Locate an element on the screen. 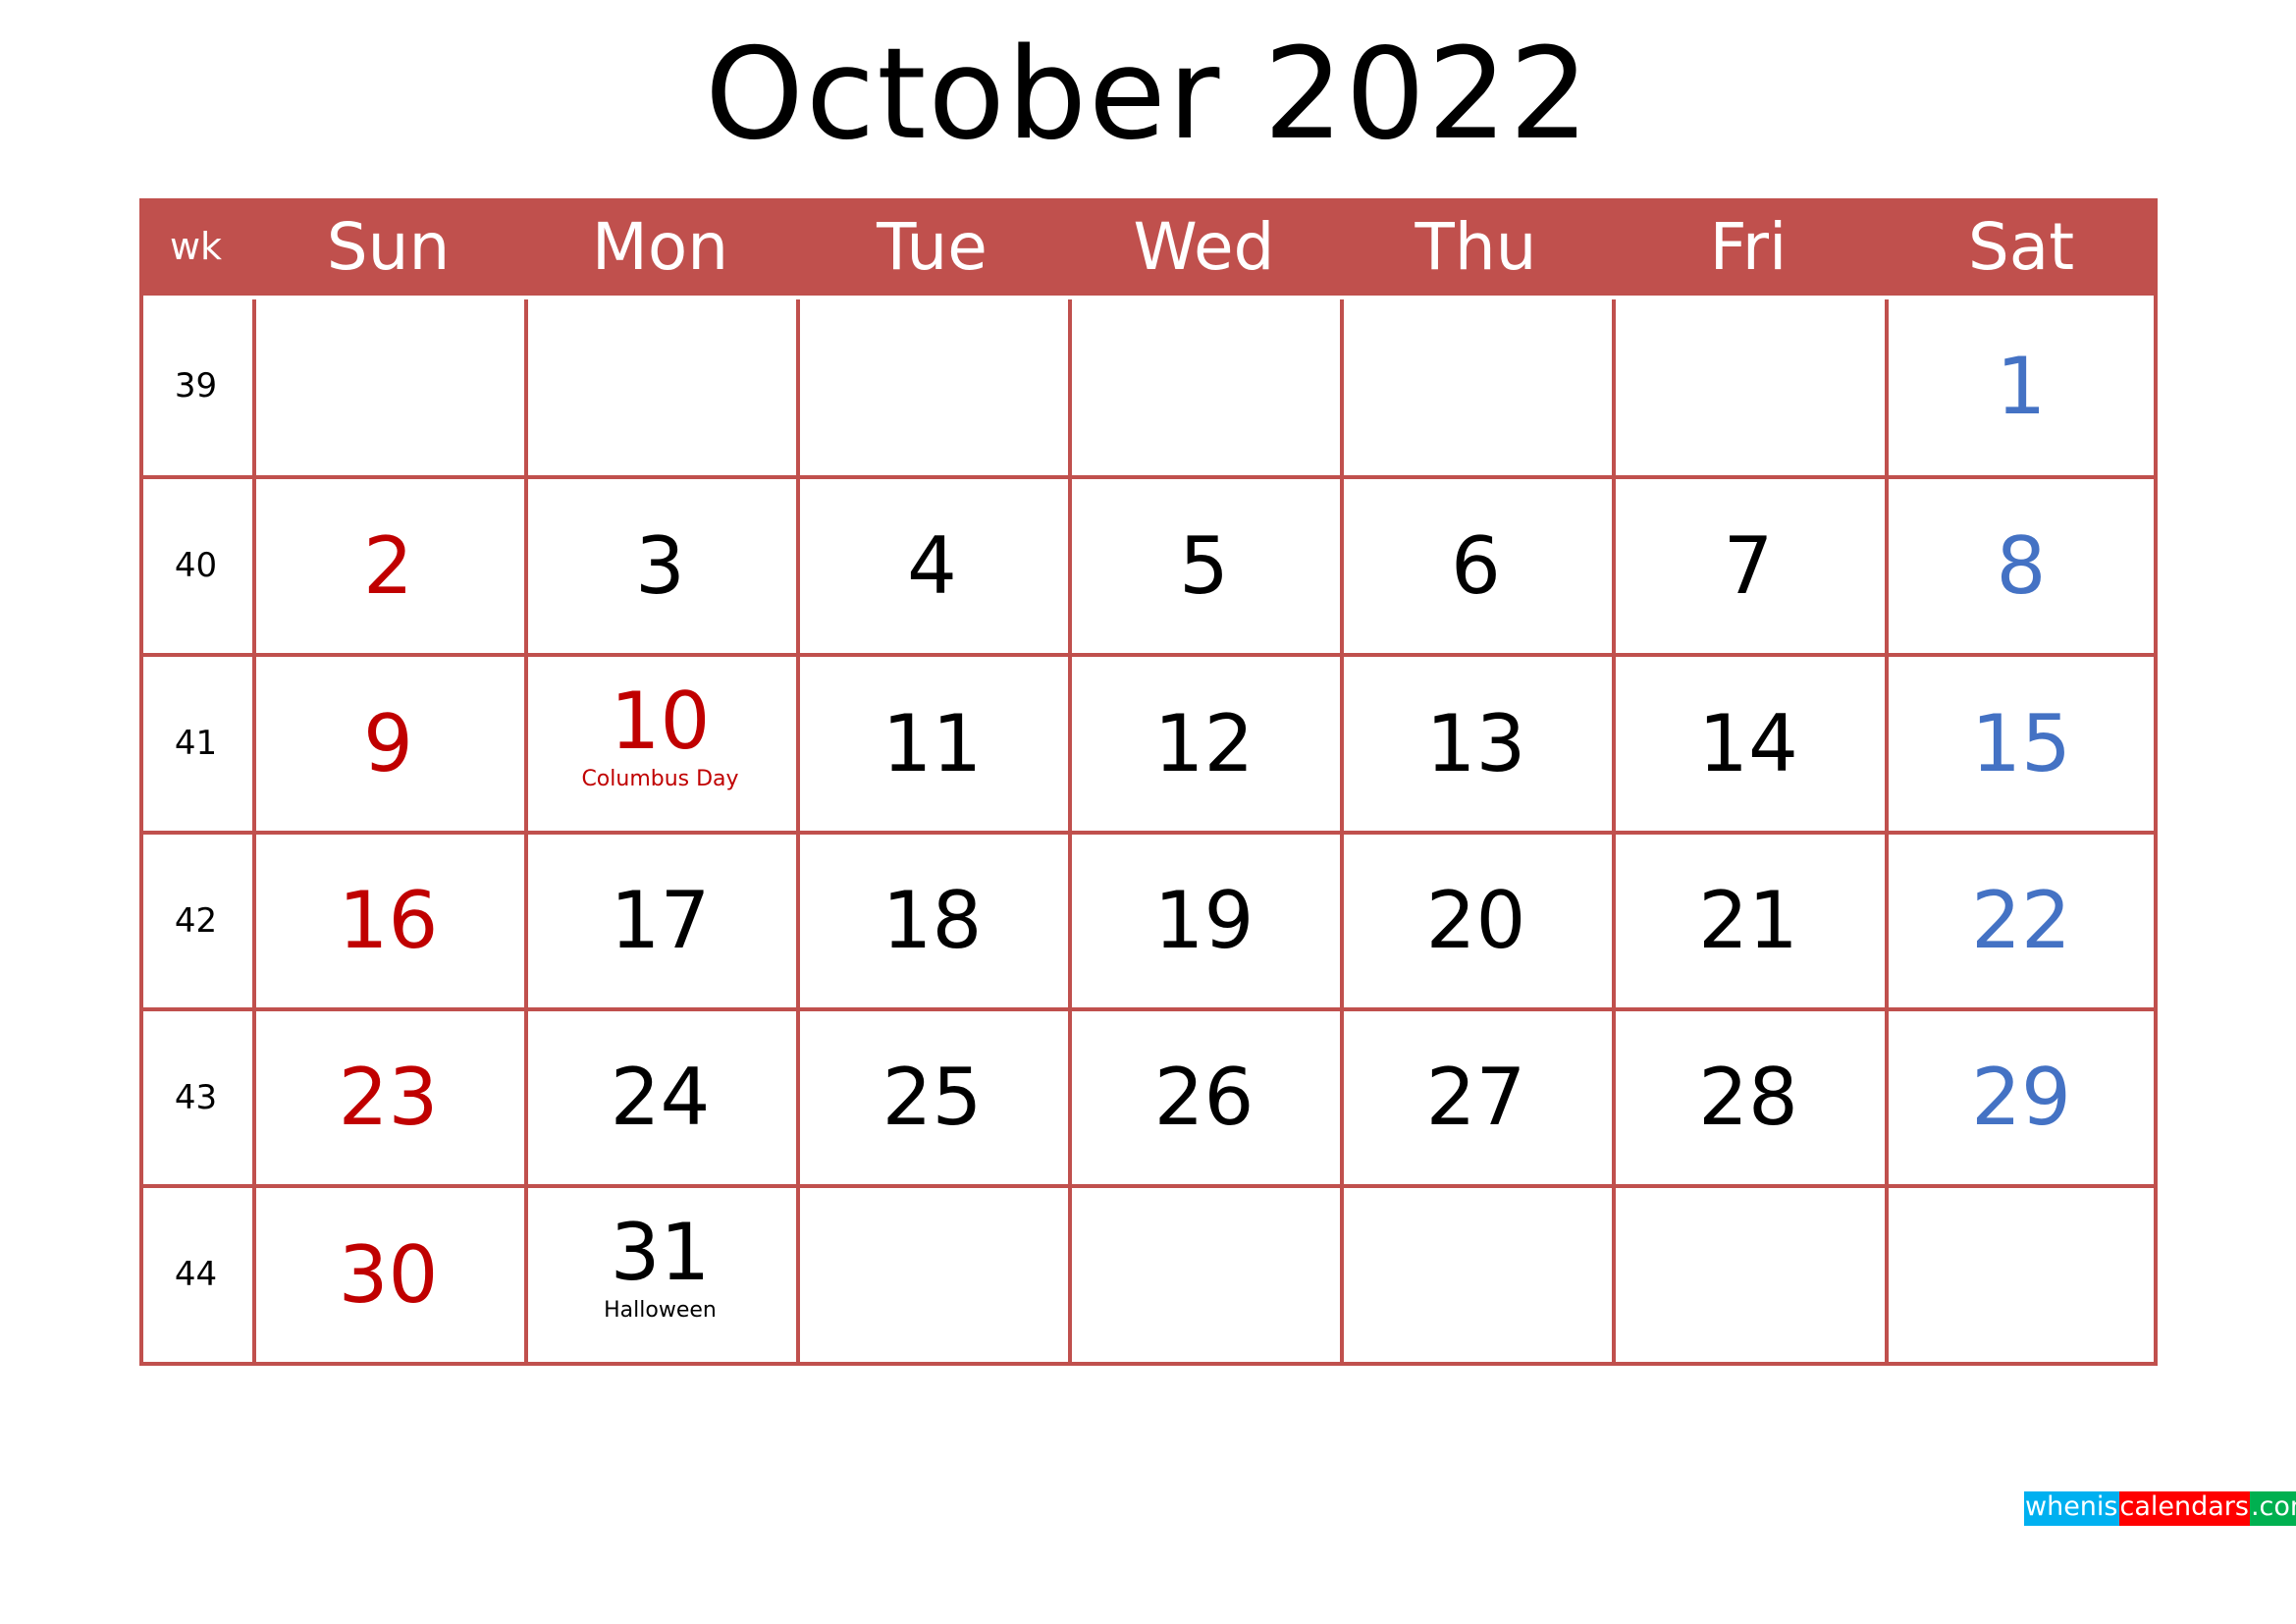 The width and height of the screenshot is (2296, 1624). day-cell: 24 is located at coordinates (660, 1097).